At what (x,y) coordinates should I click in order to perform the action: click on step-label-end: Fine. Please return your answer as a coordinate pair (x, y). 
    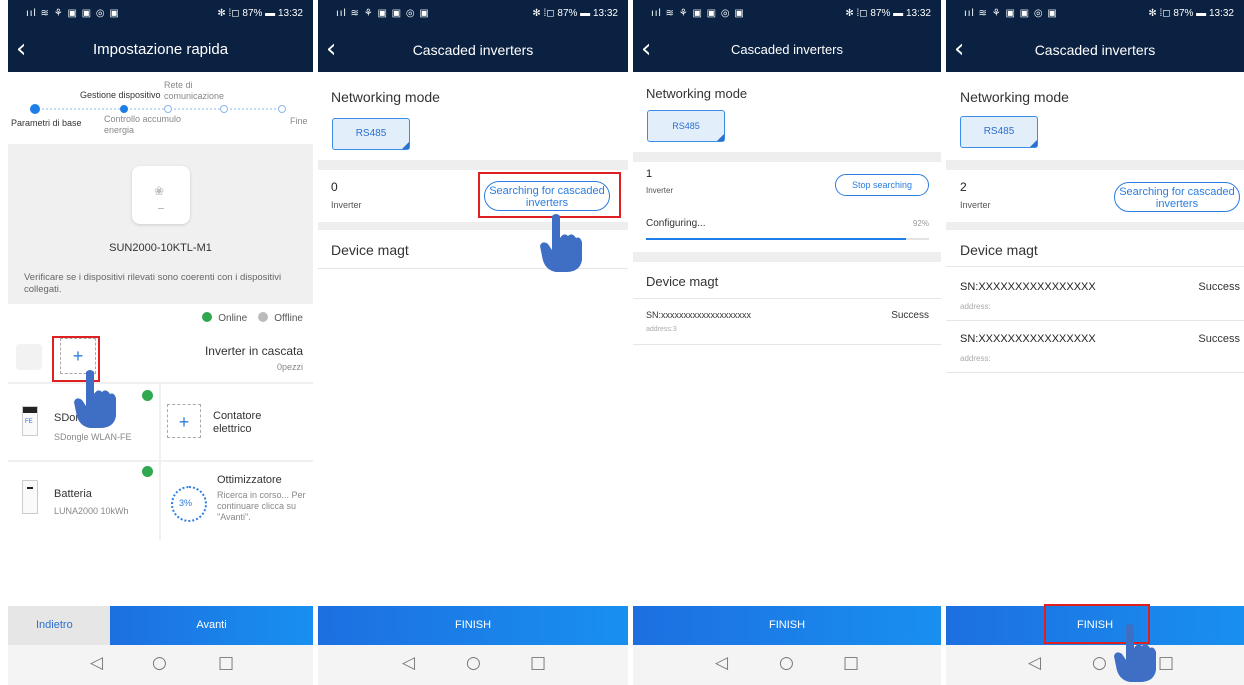
    Looking at the image, I should click on (299, 121).